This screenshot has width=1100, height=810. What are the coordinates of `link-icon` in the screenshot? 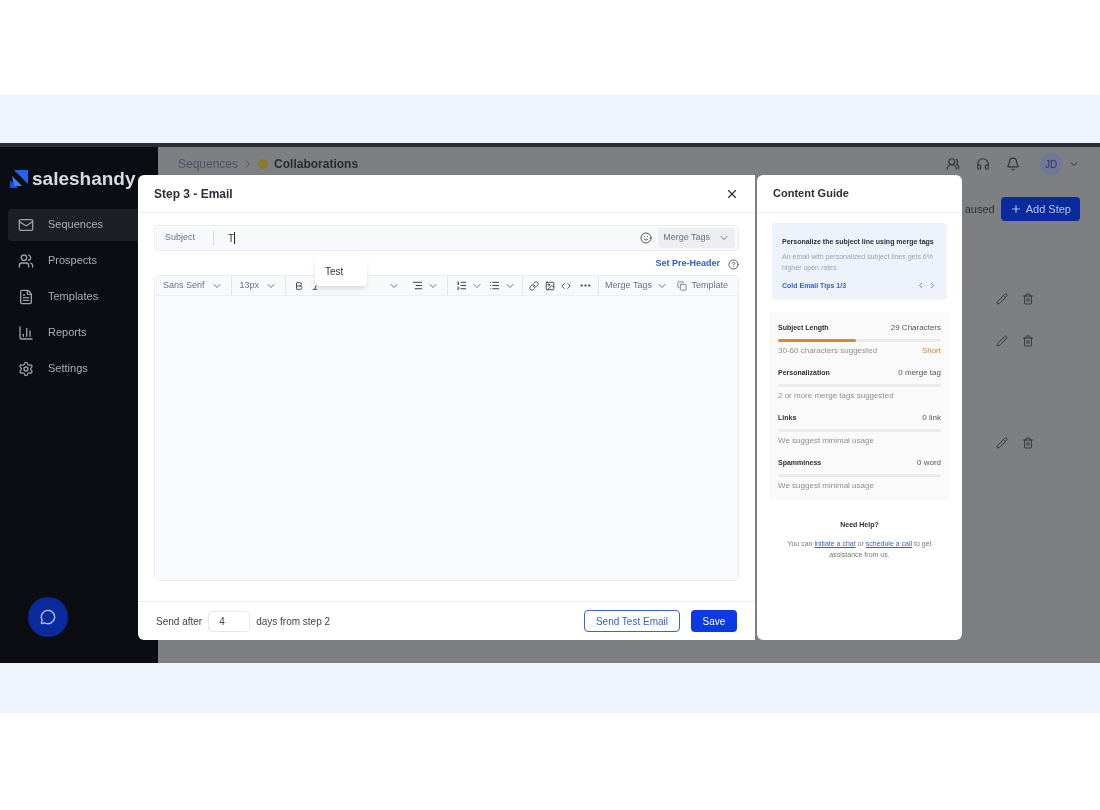 It's located at (534, 285).